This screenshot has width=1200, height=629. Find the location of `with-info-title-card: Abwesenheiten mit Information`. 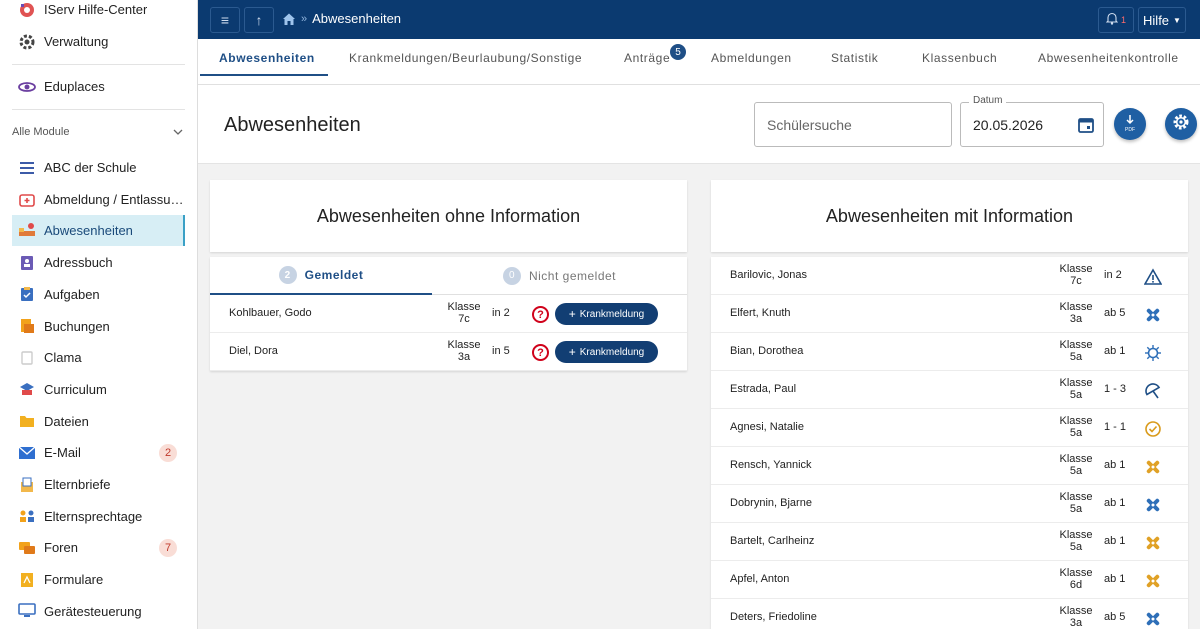

with-info-title-card: Abwesenheiten mit Information is located at coordinates (949, 216).